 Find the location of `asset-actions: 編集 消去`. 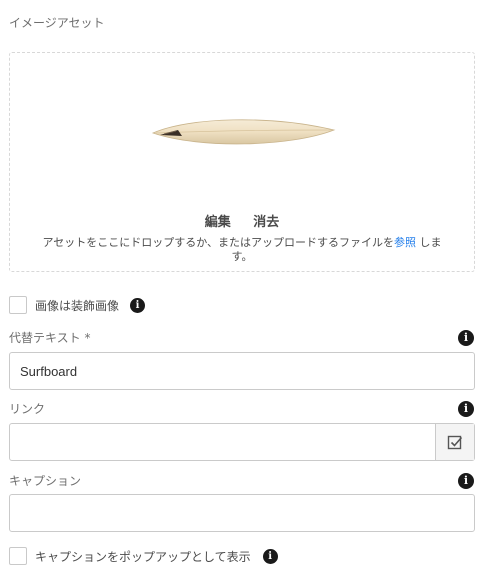

asset-actions: 編集 消去 is located at coordinates (242, 220).